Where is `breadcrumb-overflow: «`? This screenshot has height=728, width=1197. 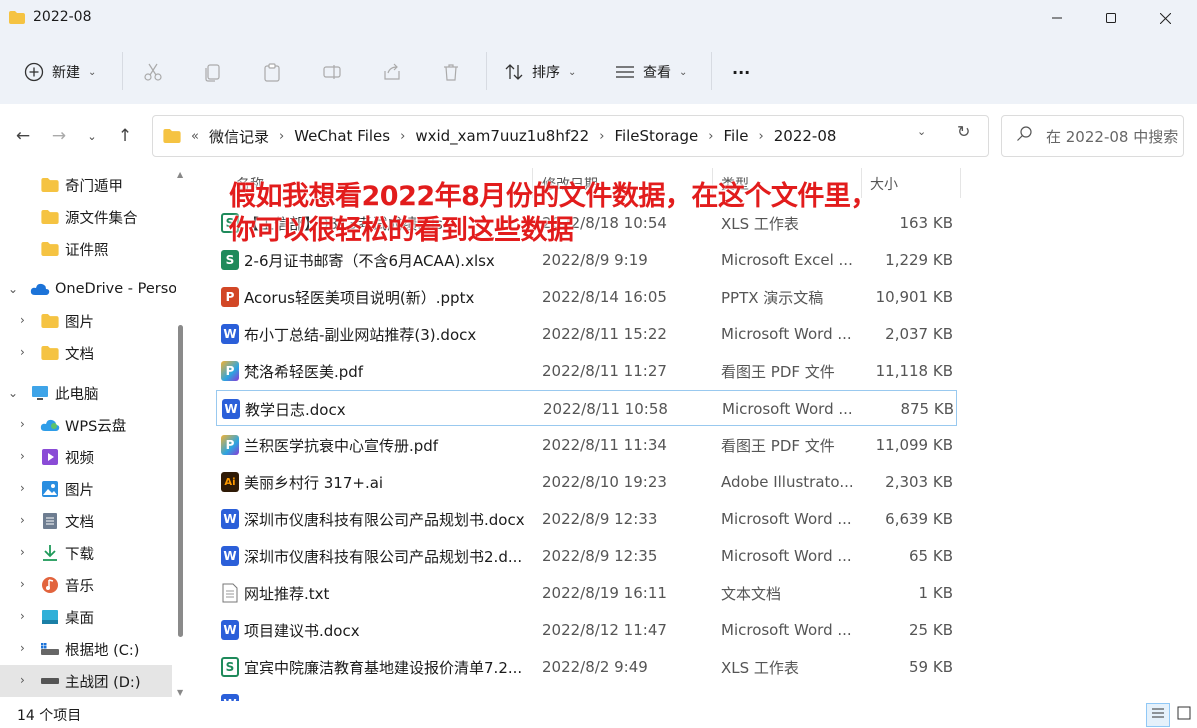
breadcrumb-overflow: « is located at coordinates (195, 136).